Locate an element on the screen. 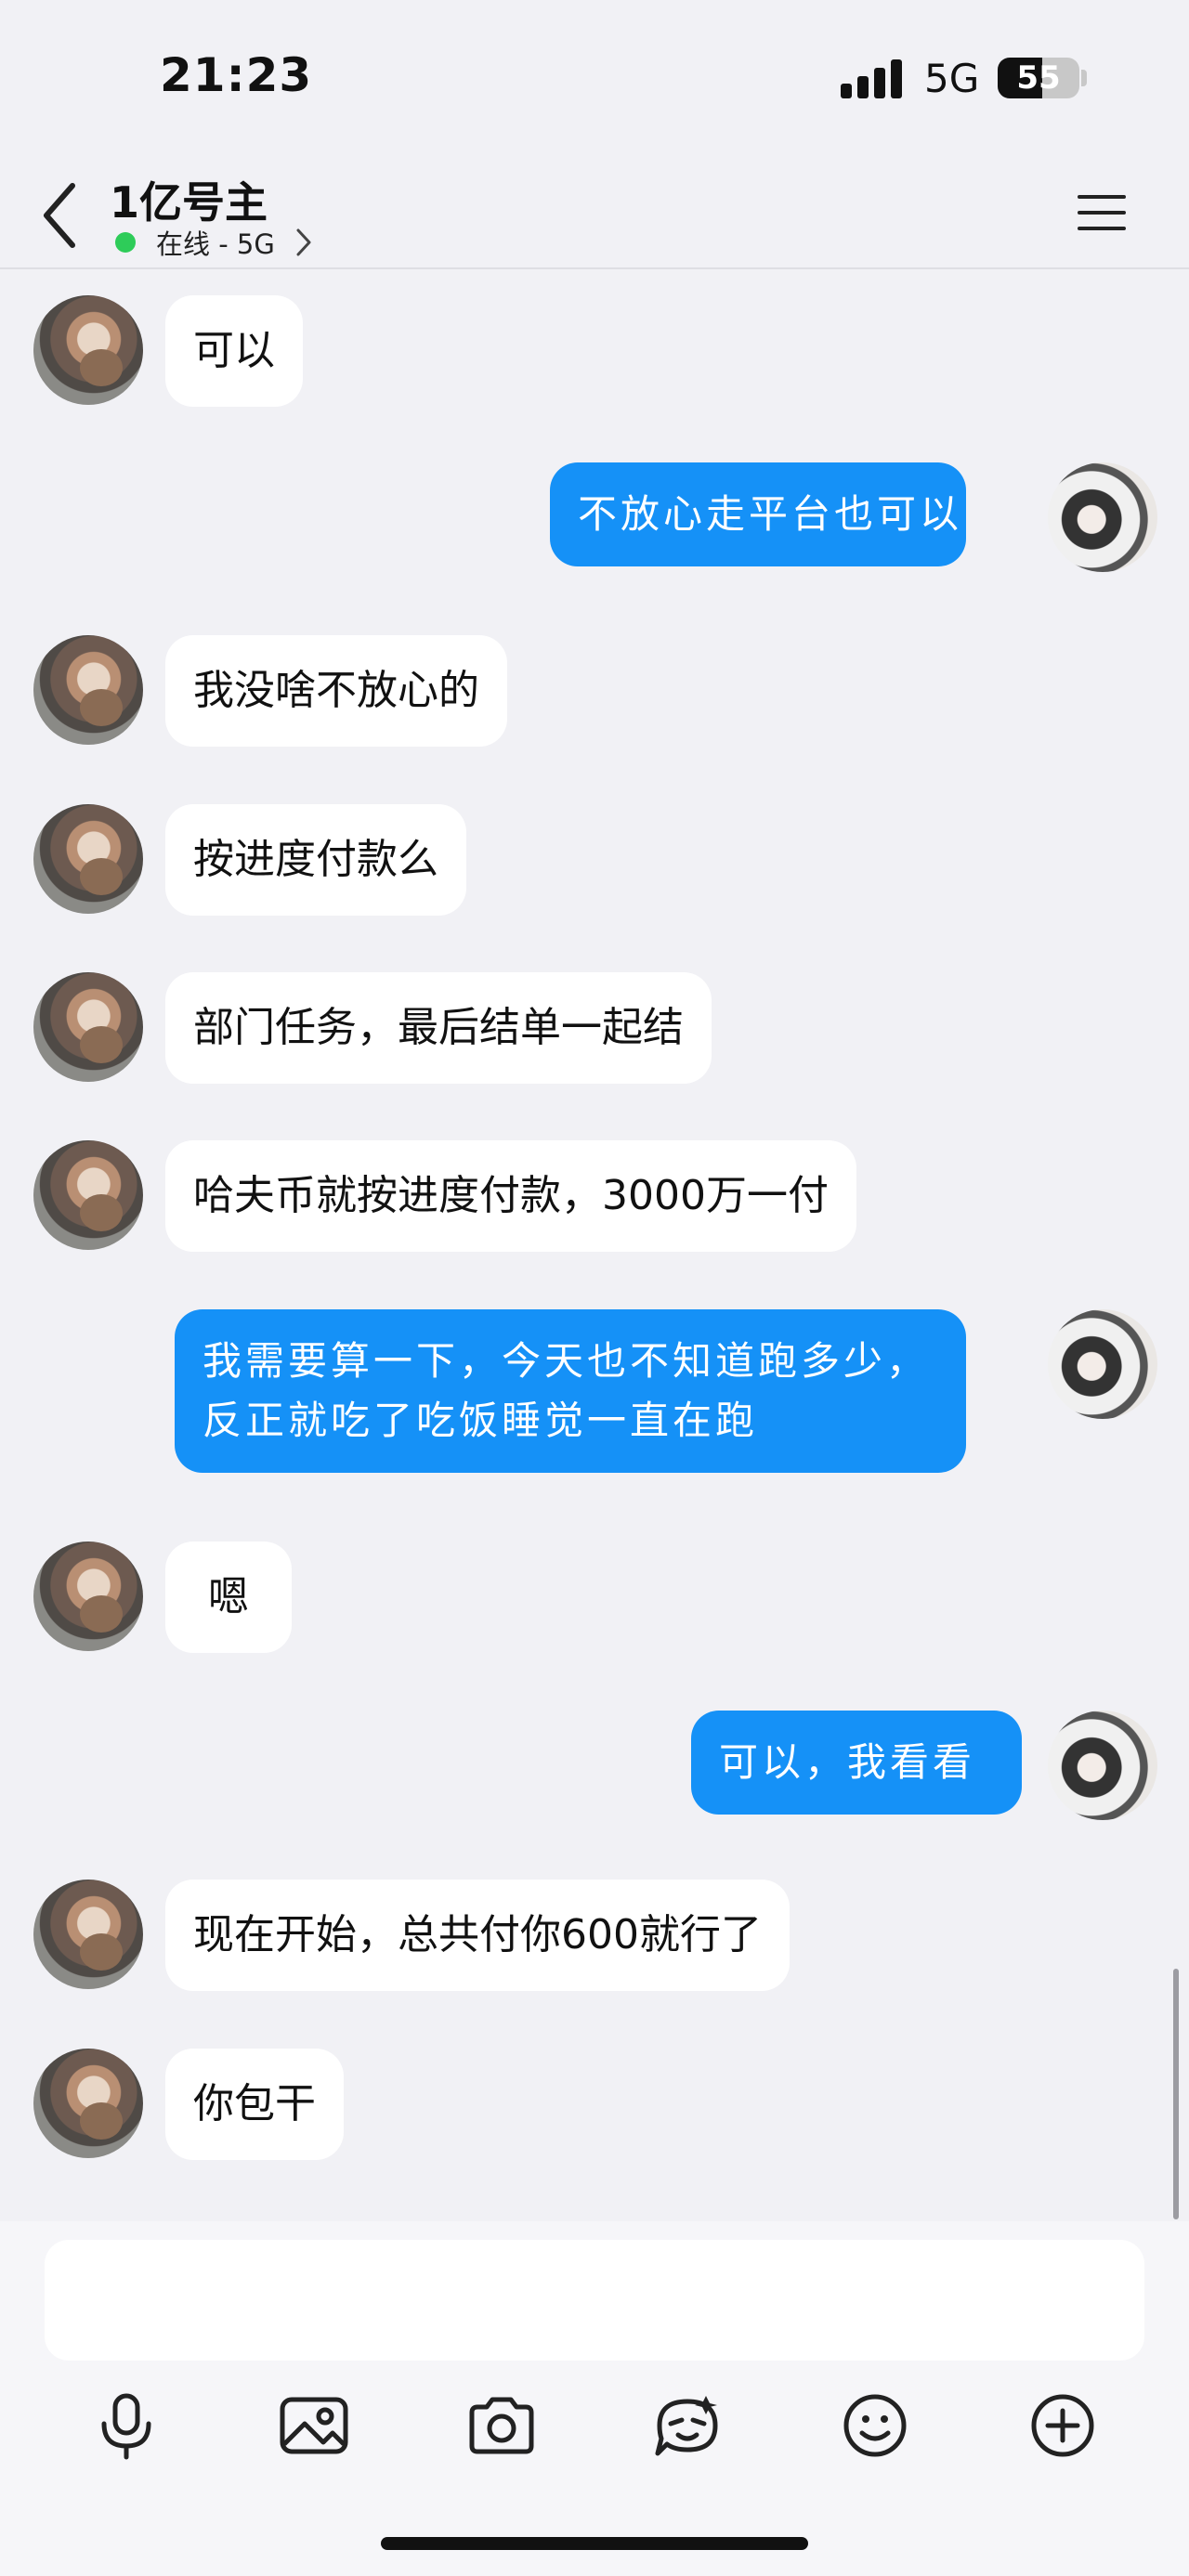 The height and width of the screenshot is (2576, 1189). contact-status: 在线 - 5G is located at coordinates (215, 243).